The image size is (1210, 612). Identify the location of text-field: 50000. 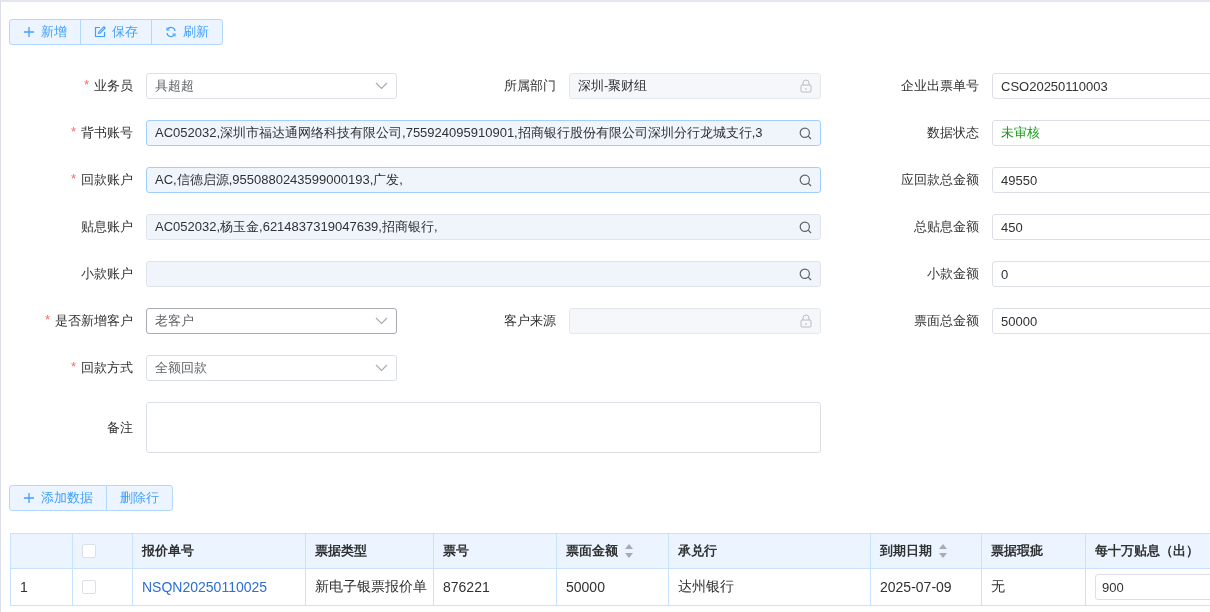
(1101, 321).